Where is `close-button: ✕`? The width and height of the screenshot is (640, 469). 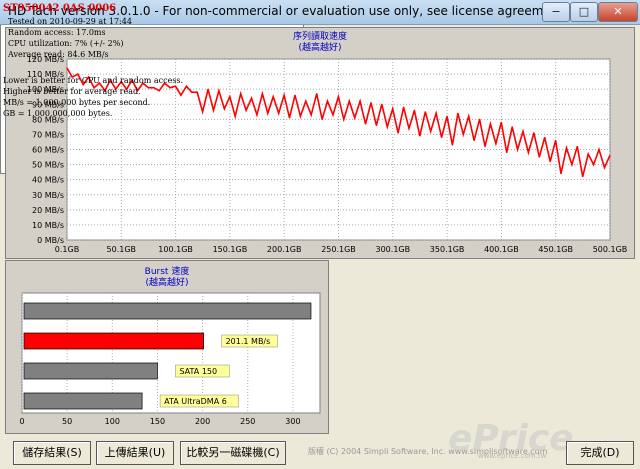
close-button: ✕ is located at coordinates (618, 12).